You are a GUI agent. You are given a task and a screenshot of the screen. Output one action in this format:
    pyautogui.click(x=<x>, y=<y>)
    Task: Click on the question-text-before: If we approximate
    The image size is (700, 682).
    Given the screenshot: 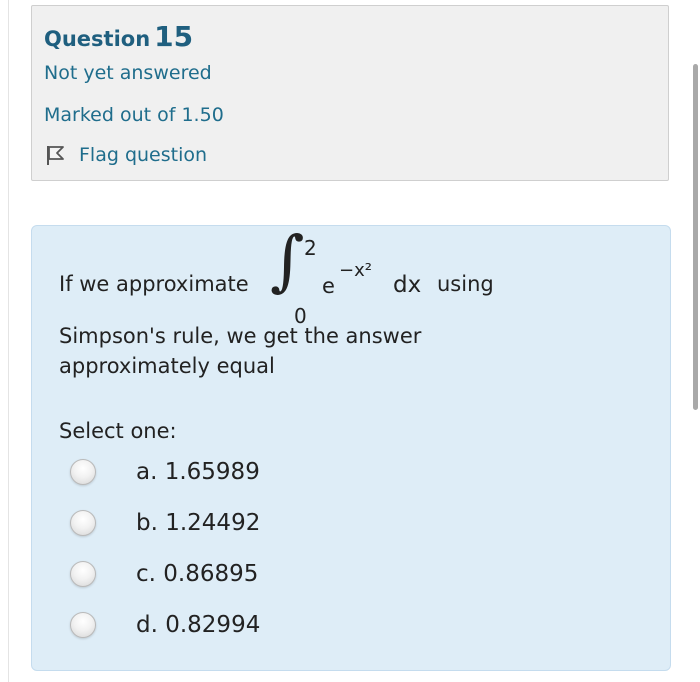 What is the action you would take?
    pyautogui.click(x=154, y=284)
    